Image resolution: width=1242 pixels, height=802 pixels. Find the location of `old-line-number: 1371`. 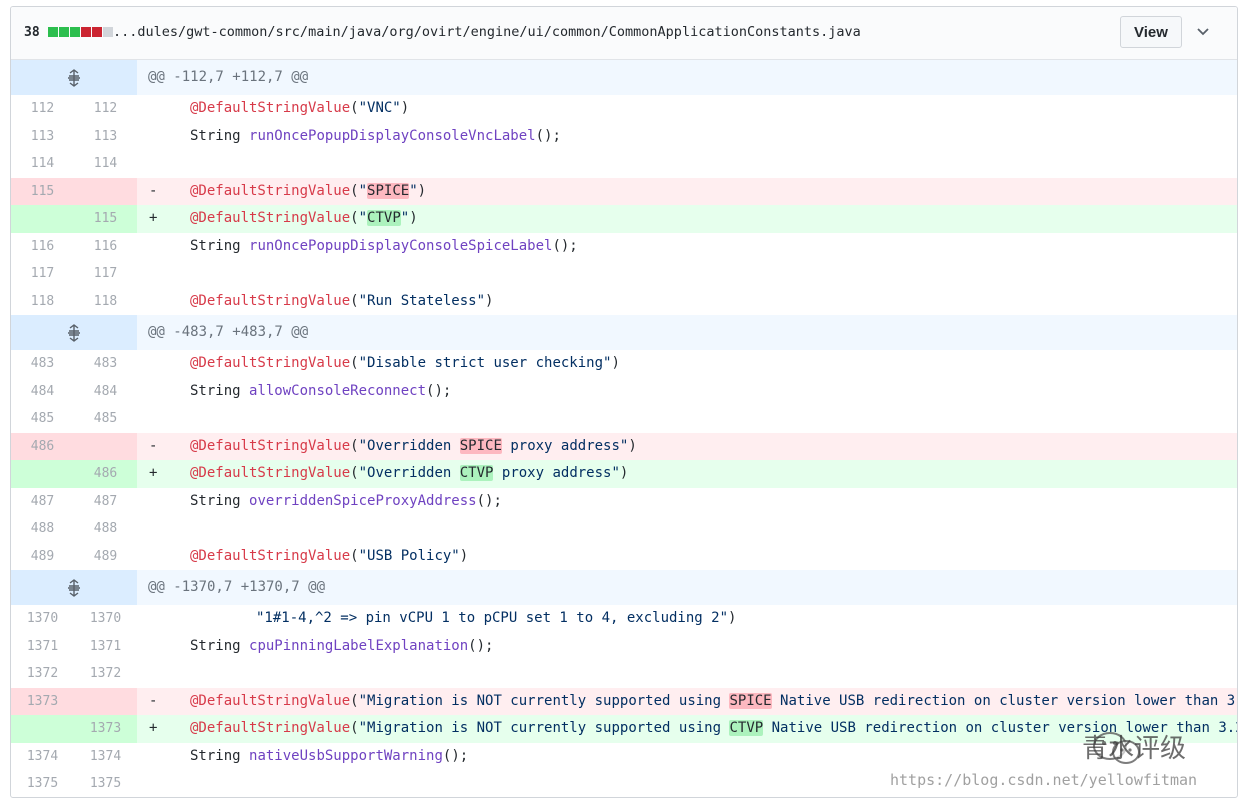

old-line-number: 1371 is located at coordinates (42, 647).